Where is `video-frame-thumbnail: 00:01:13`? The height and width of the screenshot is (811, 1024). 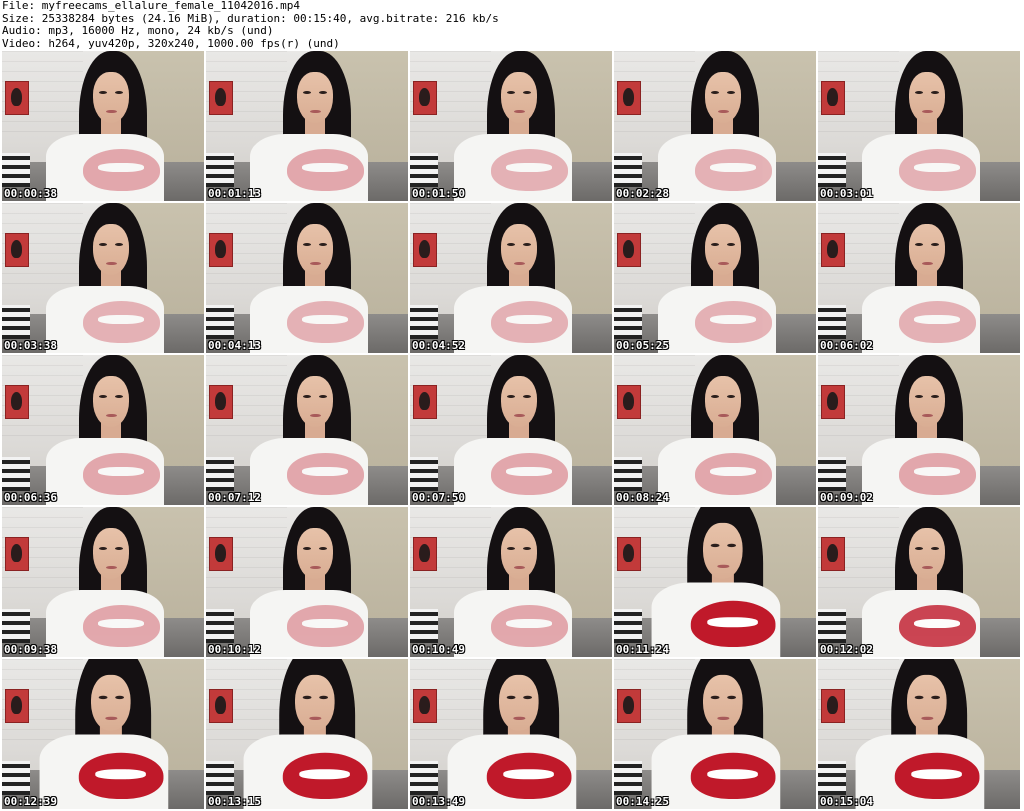 video-frame-thumbnail: 00:01:13 is located at coordinates (307, 126).